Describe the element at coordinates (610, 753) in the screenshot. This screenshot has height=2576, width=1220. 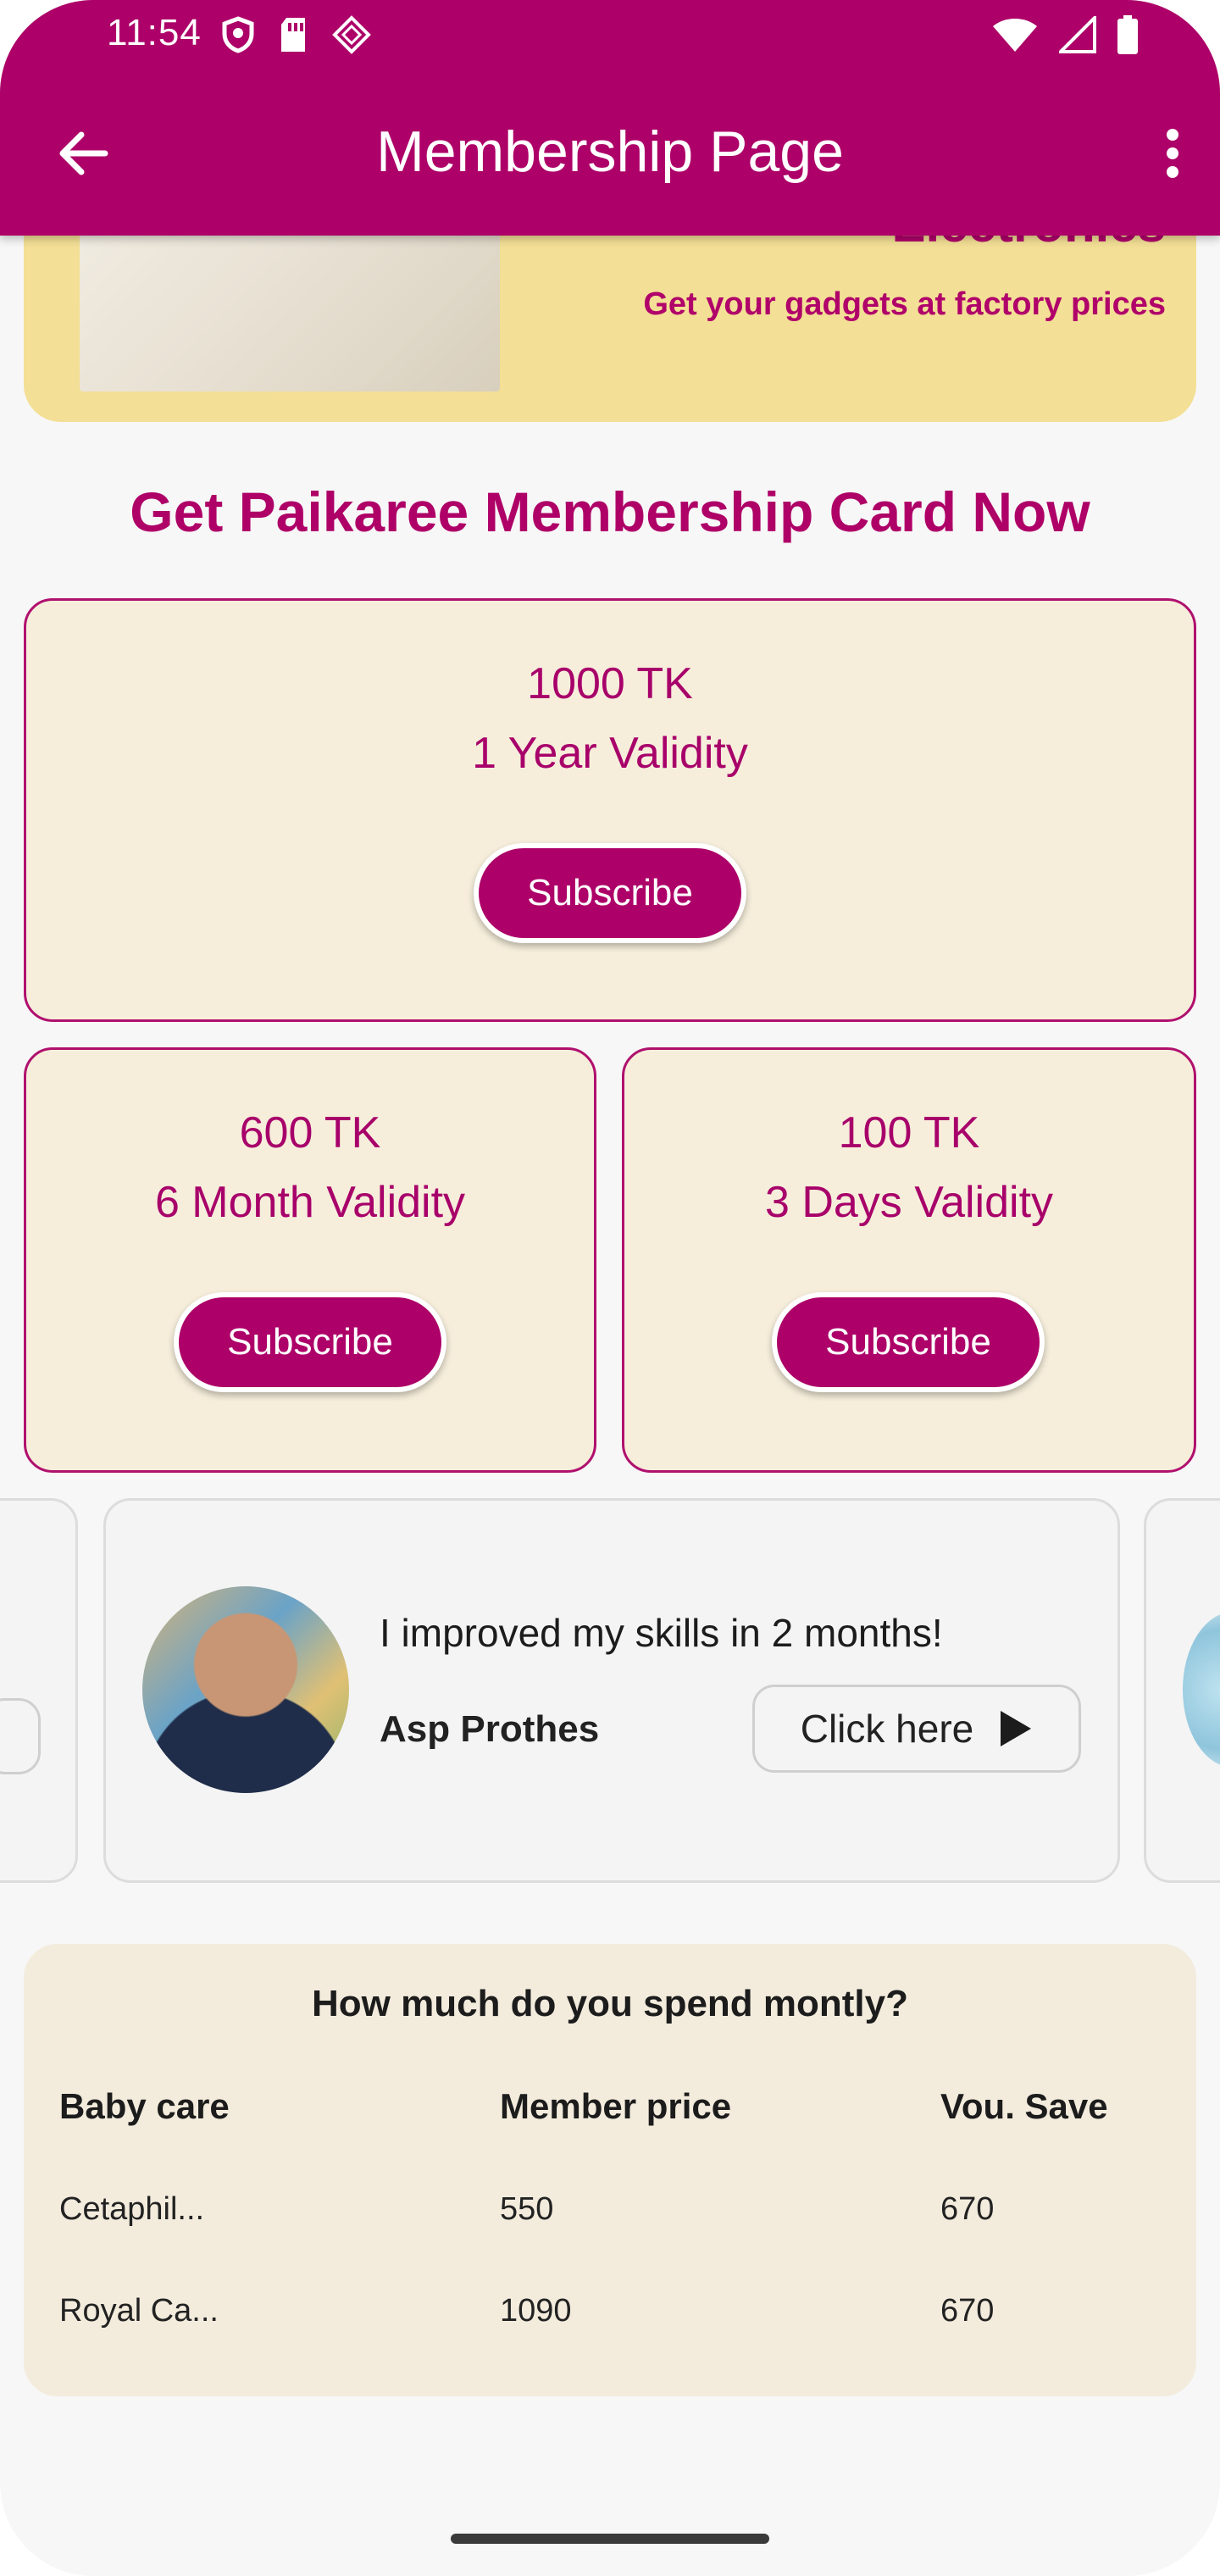
I see `plan-validity: 1 Year Validity` at that location.